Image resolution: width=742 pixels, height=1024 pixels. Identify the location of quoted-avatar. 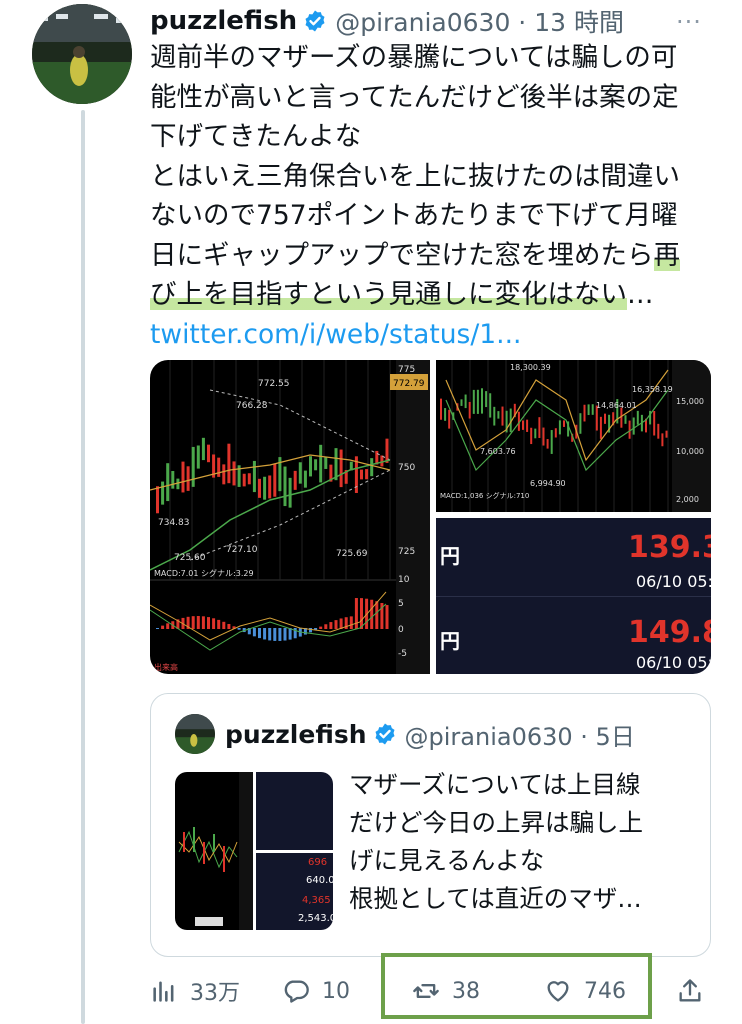
(195, 734).